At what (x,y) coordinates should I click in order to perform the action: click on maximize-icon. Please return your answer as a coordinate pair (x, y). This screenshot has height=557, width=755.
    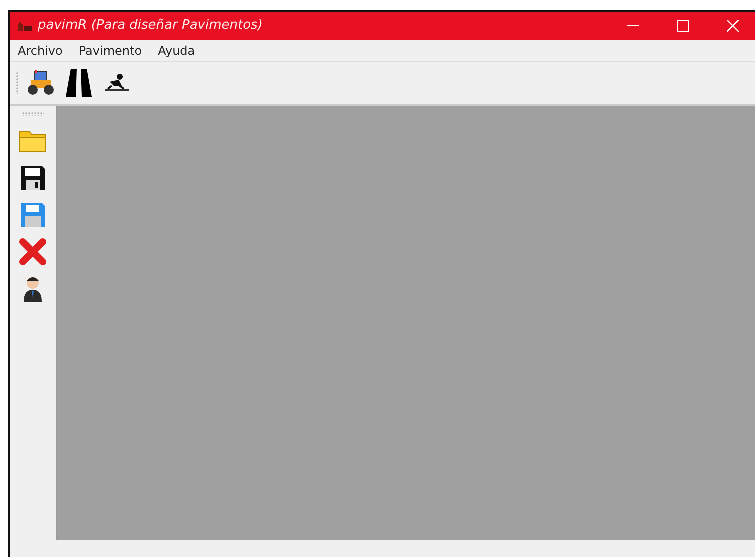
    Looking at the image, I should click on (683, 26).